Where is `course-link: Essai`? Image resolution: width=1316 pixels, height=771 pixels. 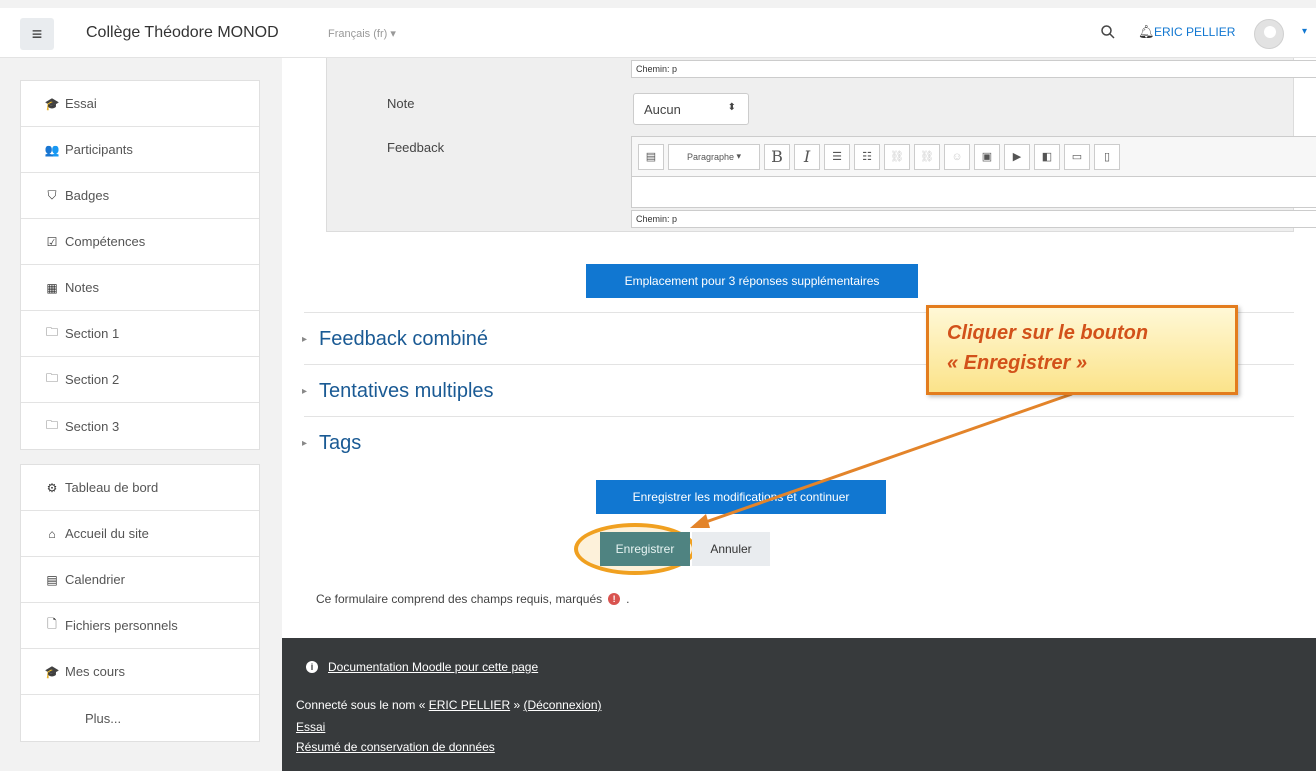 course-link: Essai is located at coordinates (310, 727).